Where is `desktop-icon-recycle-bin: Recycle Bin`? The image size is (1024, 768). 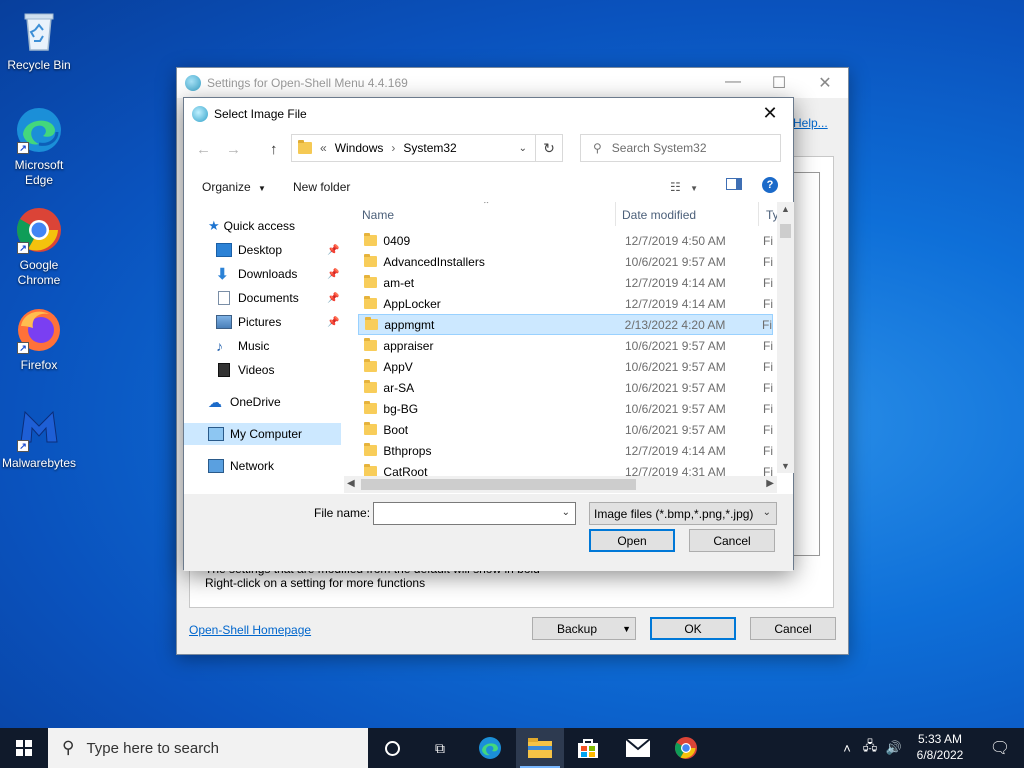 desktop-icon-recycle-bin: Recycle Bin is located at coordinates (39, 39).